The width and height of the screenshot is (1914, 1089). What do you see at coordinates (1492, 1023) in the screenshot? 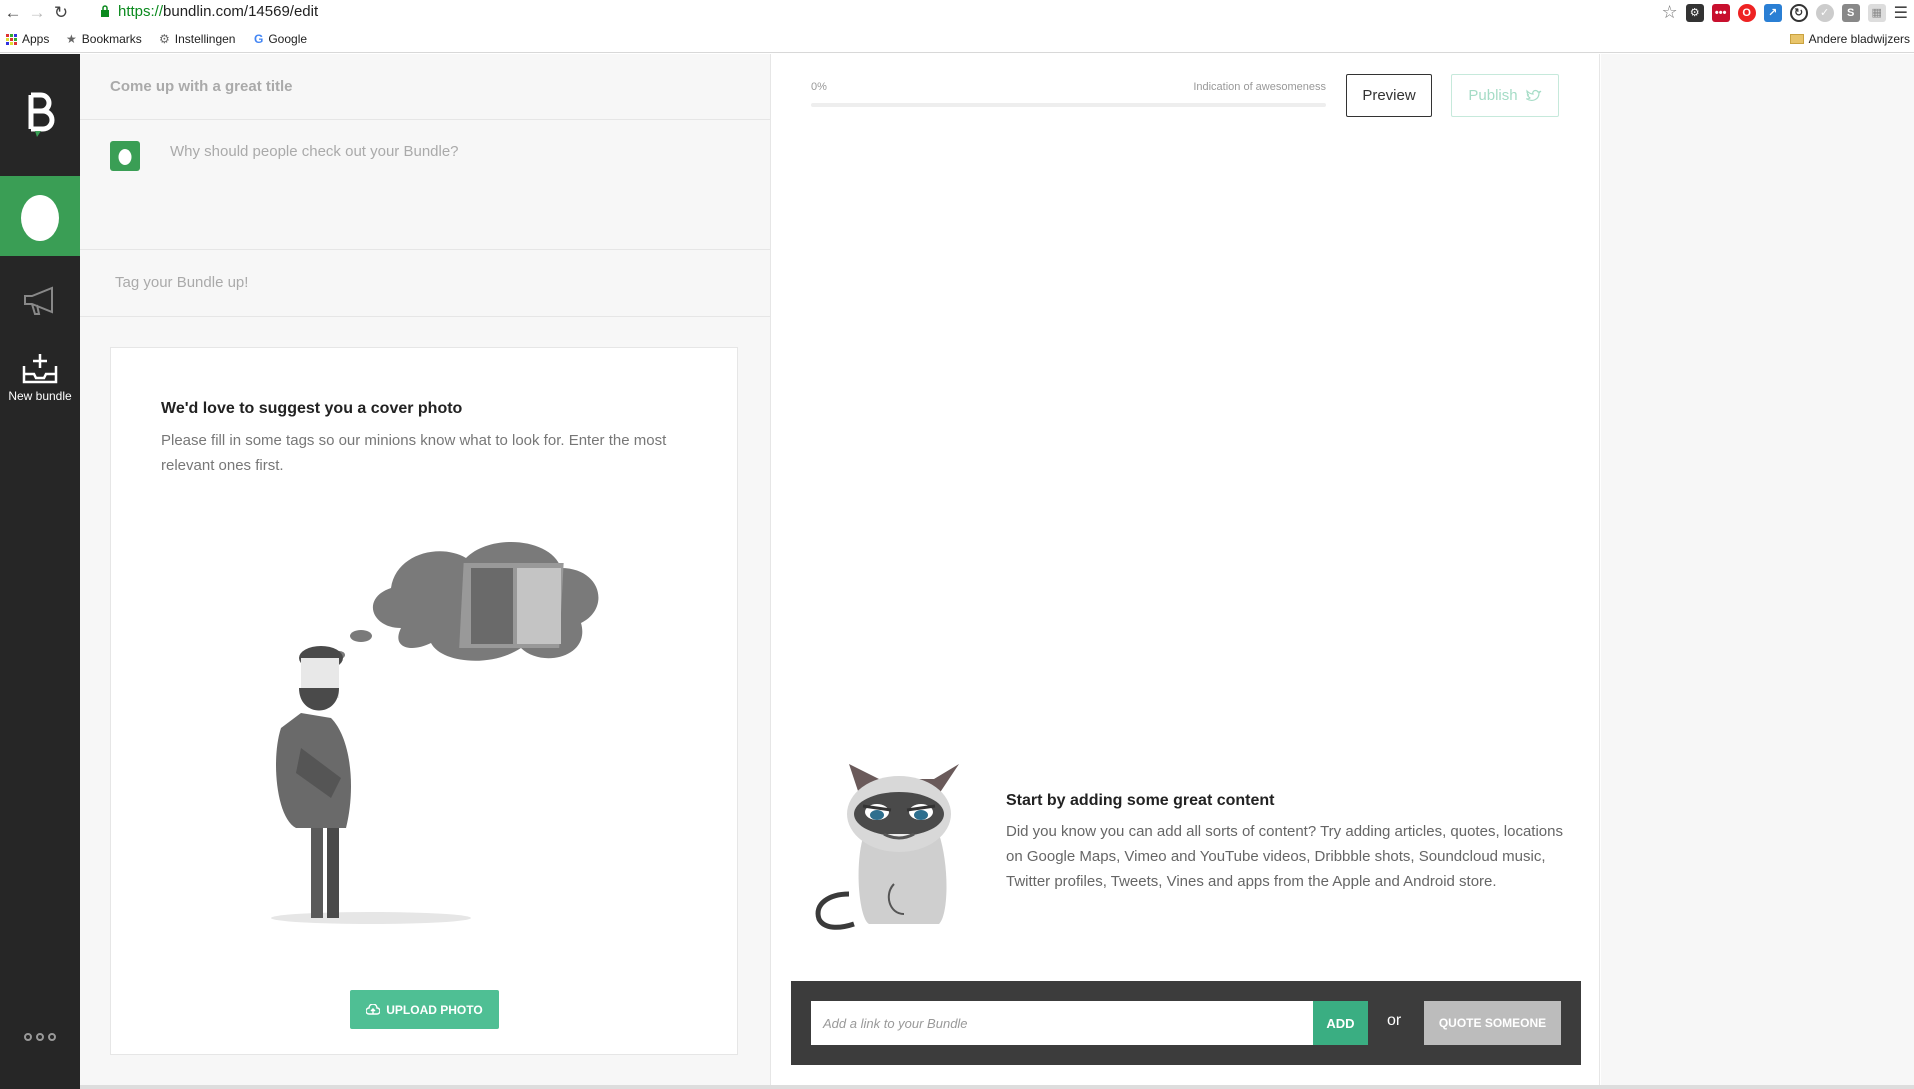
I see `quote-someone-button: QUOTE SOMEONE` at bounding box center [1492, 1023].